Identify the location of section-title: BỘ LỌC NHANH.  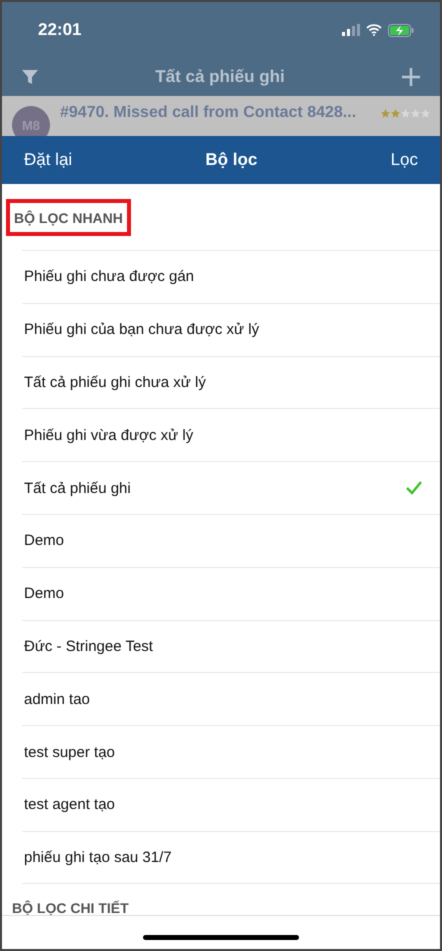
(68, 217).